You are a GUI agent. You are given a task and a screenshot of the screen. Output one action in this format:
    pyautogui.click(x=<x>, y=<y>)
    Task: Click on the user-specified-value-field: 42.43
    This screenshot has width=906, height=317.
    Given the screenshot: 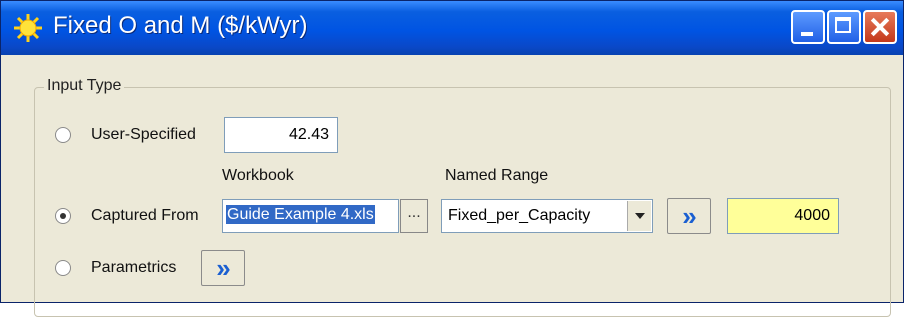 What is the action you would take?
    pyautogui.click(x=281, y=135)
    